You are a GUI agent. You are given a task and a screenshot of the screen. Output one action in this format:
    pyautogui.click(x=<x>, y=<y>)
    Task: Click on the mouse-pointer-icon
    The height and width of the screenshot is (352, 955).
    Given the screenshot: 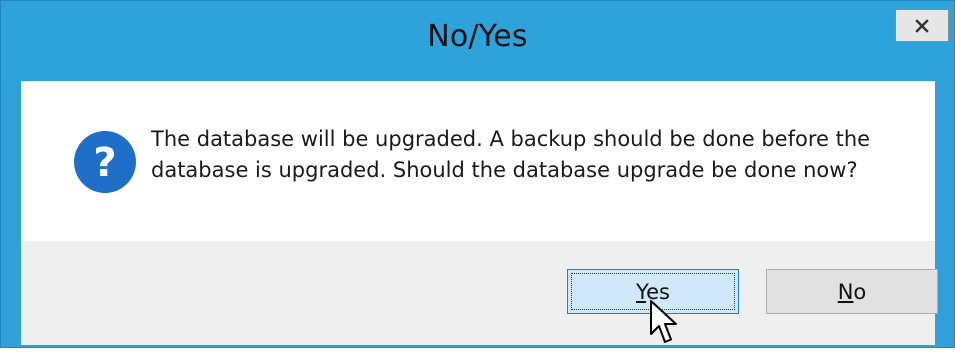 What is the action you would take?
    pyautogui.click(x=666, y=324)
    